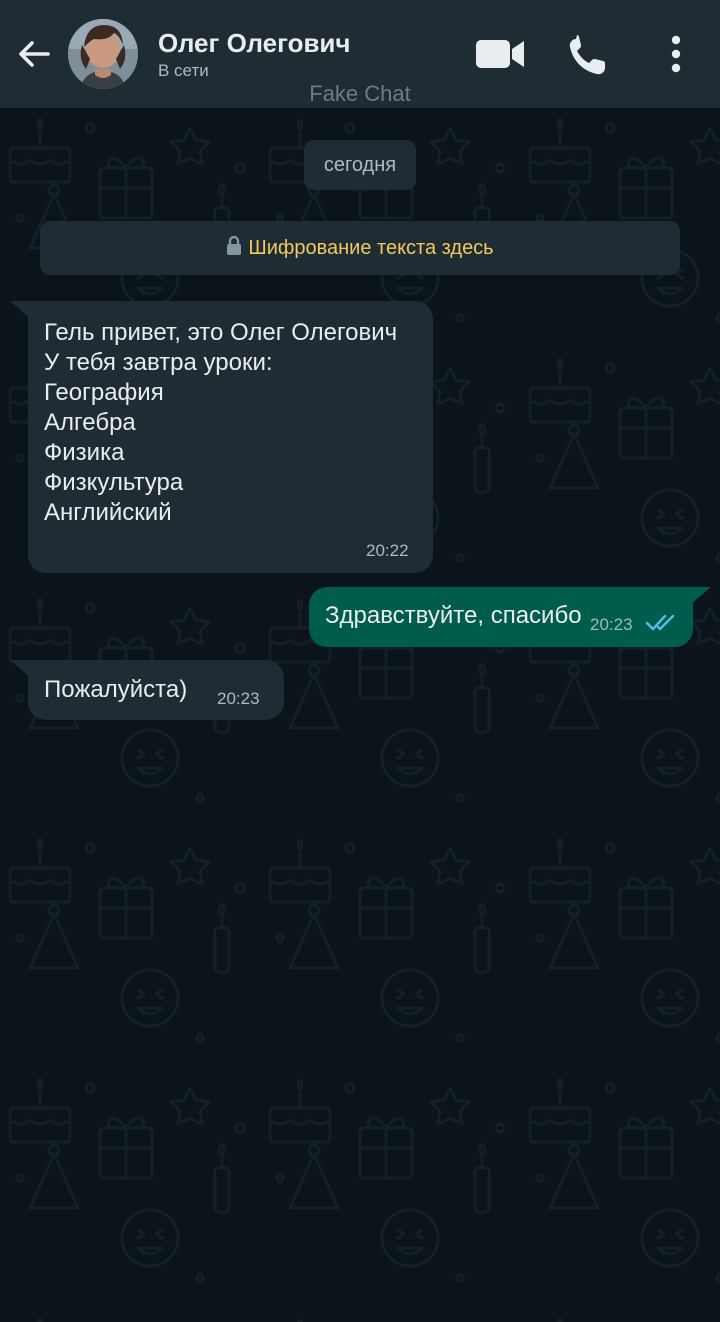 The width and height of the screenshot is (720, 1322). Describe the element at coordinates (660, 622) in the screenshot. I see `read-ticks-icon` at that location.